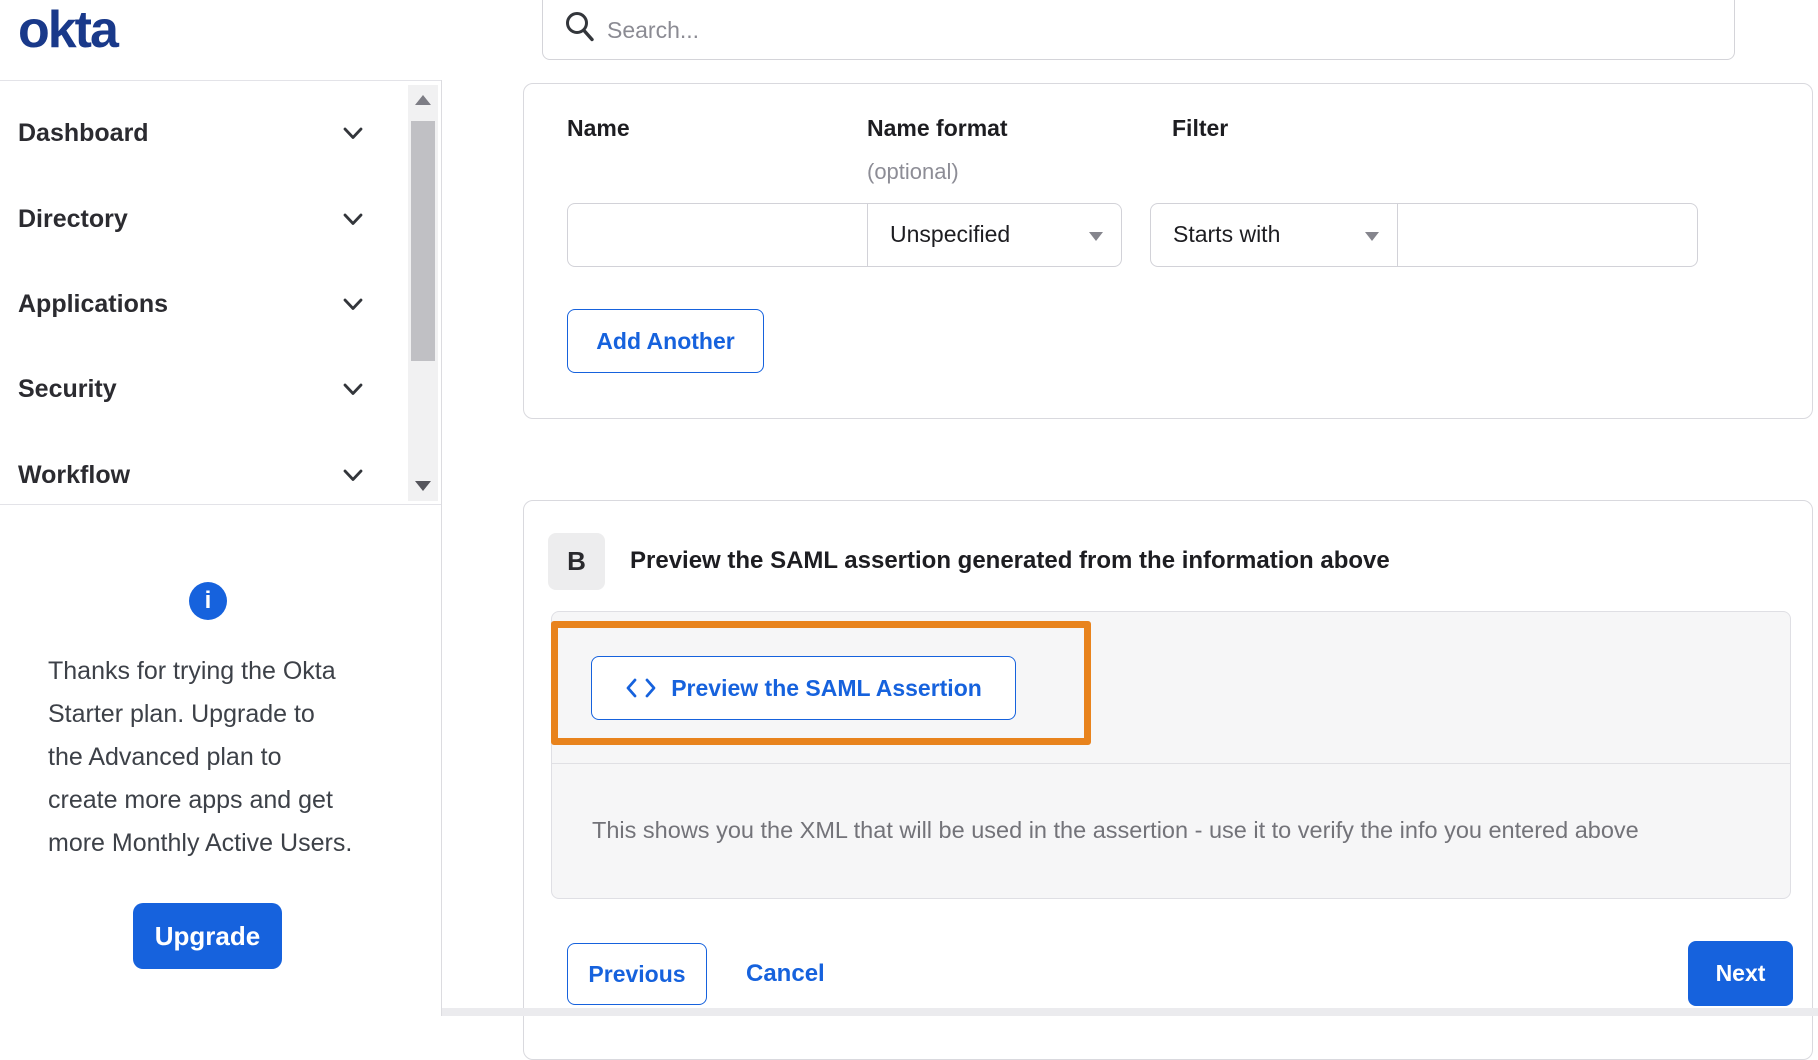  Describe the element at coordinates (208, 601) in the screenshot. I see `info-icon: i` at that location.